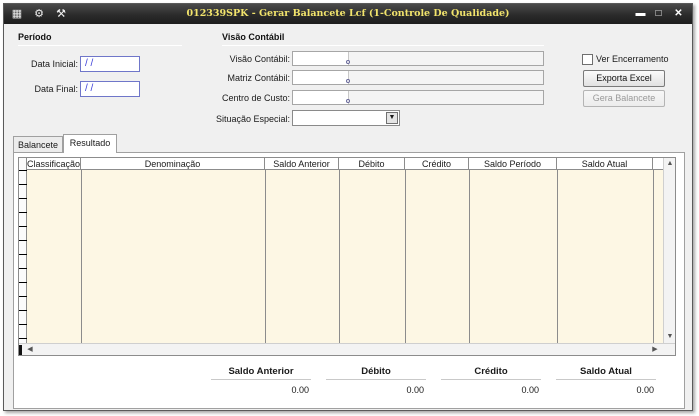 The width and height of the screenshot is (699, 416). I want to click on total-saldo-anterior-label: Saldo Anterior, so click(261, 373).